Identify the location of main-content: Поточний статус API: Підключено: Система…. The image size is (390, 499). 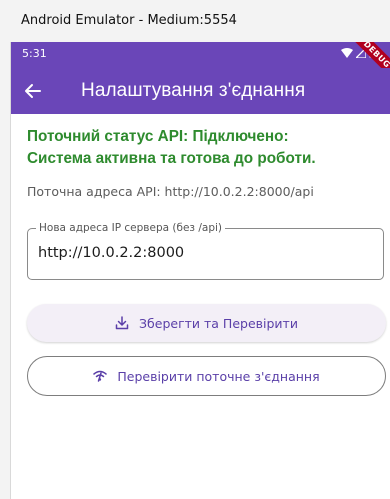
(207, 162).